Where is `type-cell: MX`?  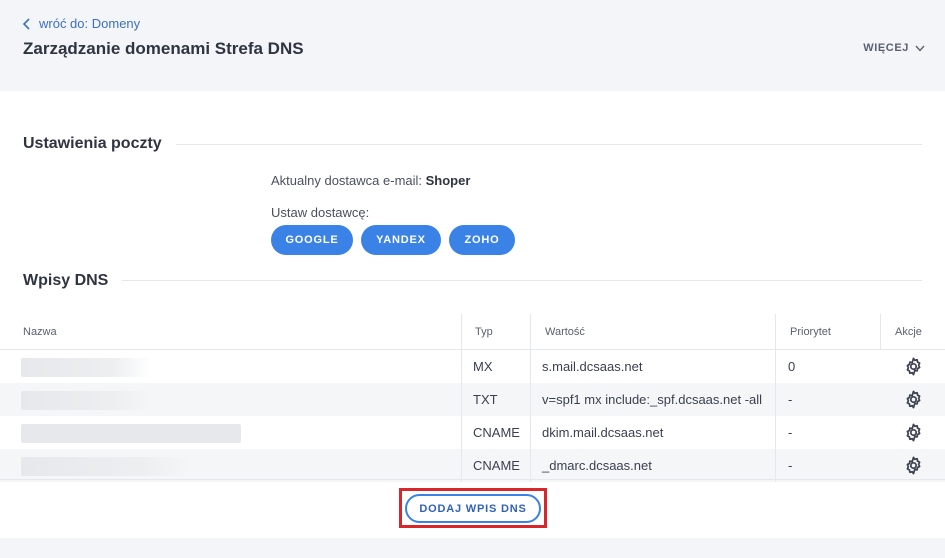
type-cell: MX is located at coordinates (477, 366).